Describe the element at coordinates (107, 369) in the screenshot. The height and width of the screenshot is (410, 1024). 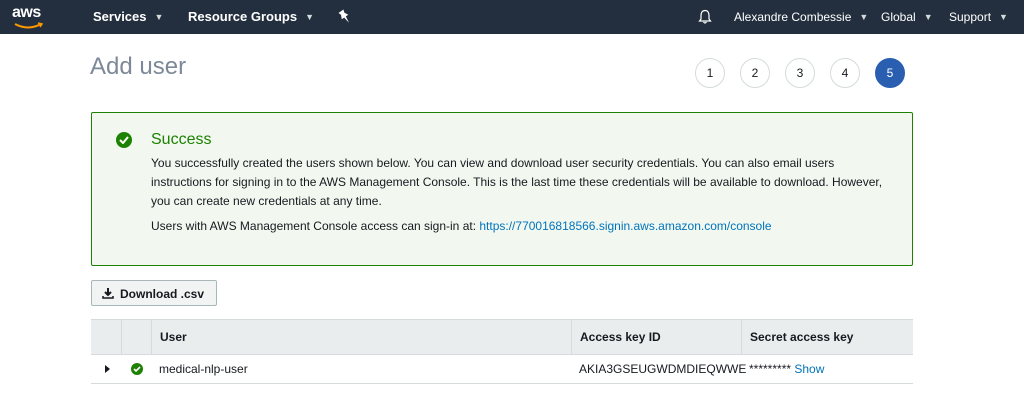
I see `caret-right-icon` at that location.